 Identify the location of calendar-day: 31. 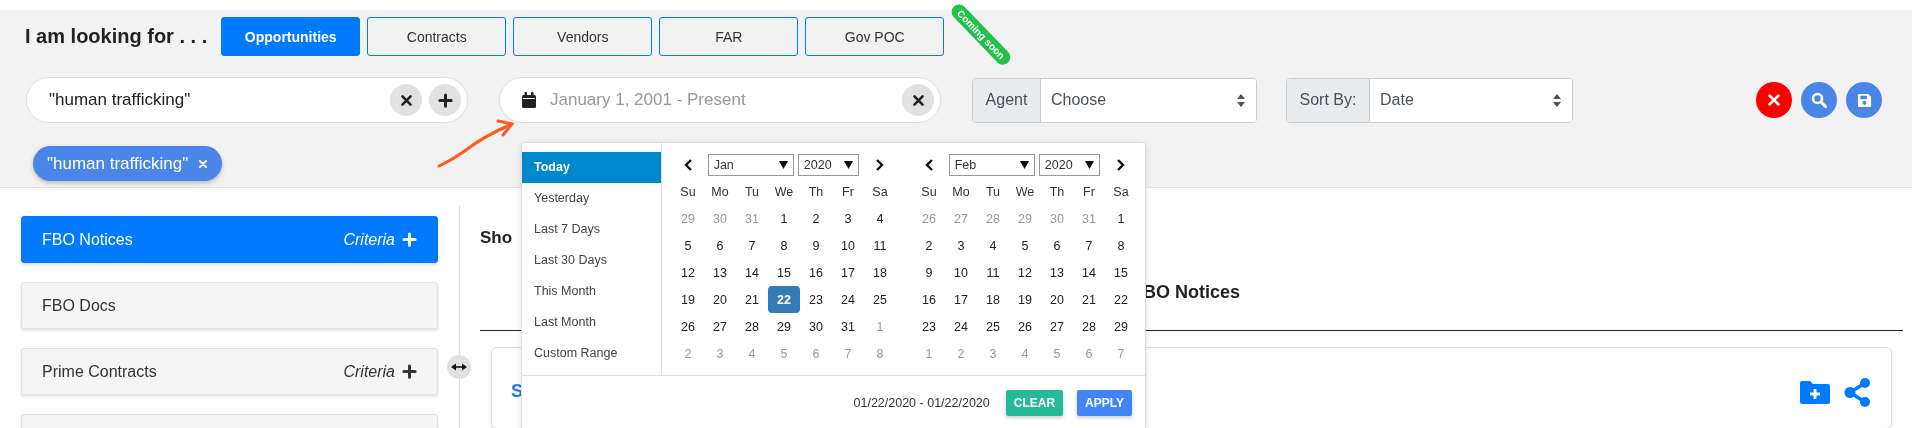
(848, 326).